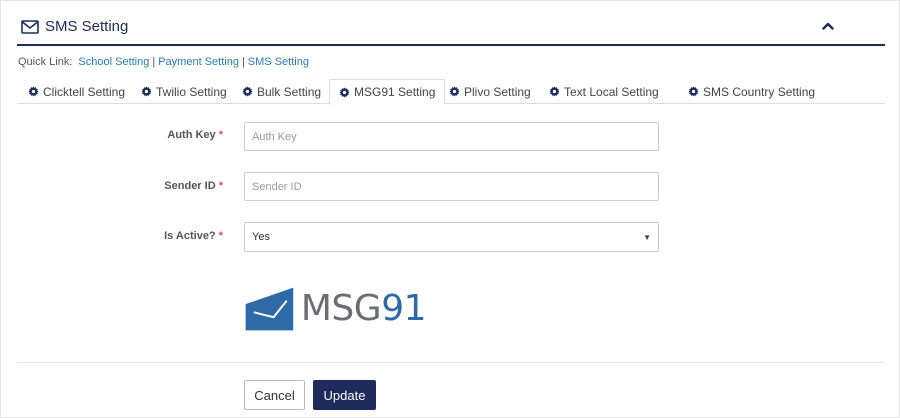 This screenshot has height=418, width=900. What do you see at coordinates (759, 91) in the screenshot?
I see `tab-label: SMS Country Setting` at bounding box center [759, 91].